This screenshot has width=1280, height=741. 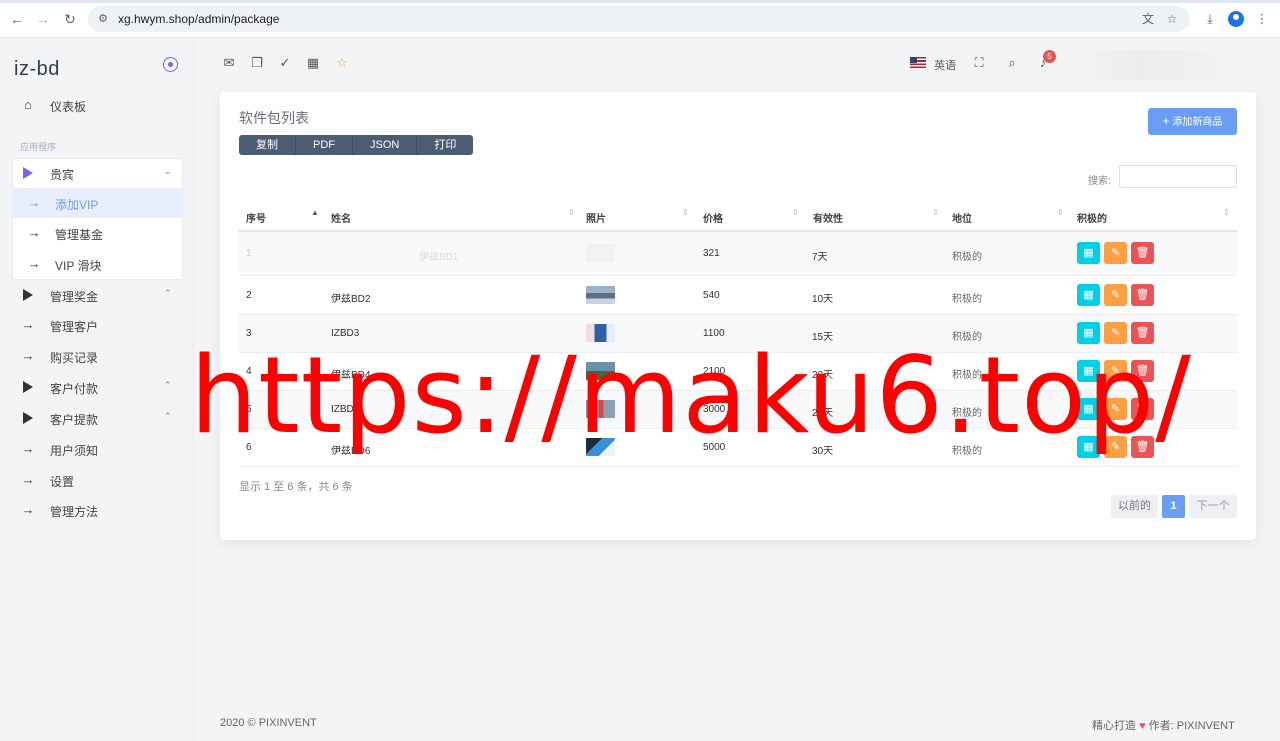 What do you see at coordinates (1178, 176) in the screenshot?
I see `search-input` at bounding box center [1178, 176].